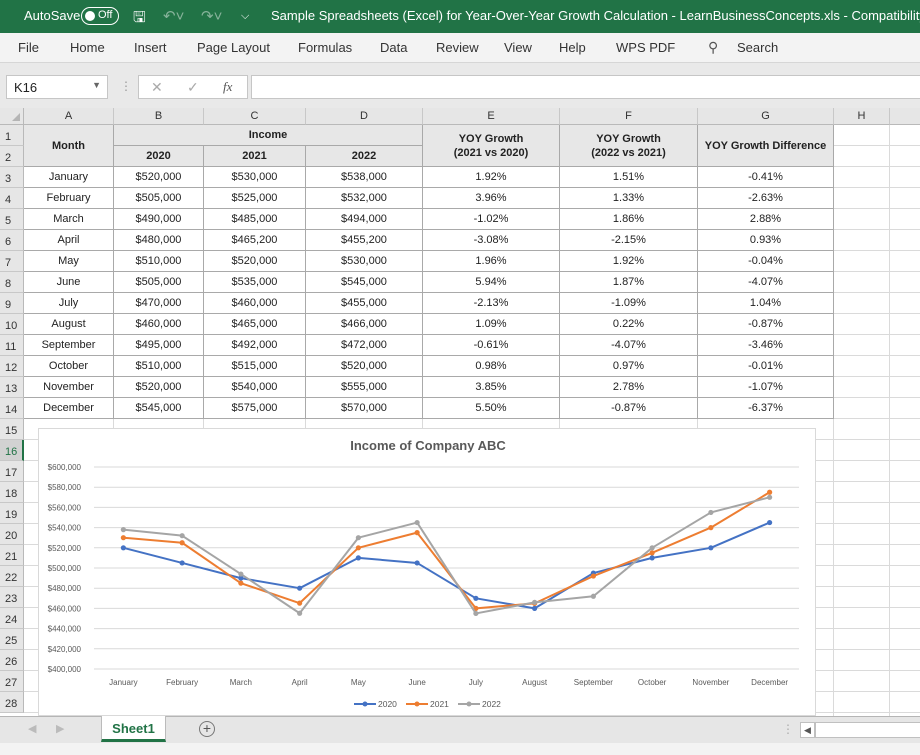 This screenshot has height=755, width=920. What do you see at coordinates (157, 87) in the screenshot?
I see `cancel-icon: ✕` at bounding box center [157, 87].